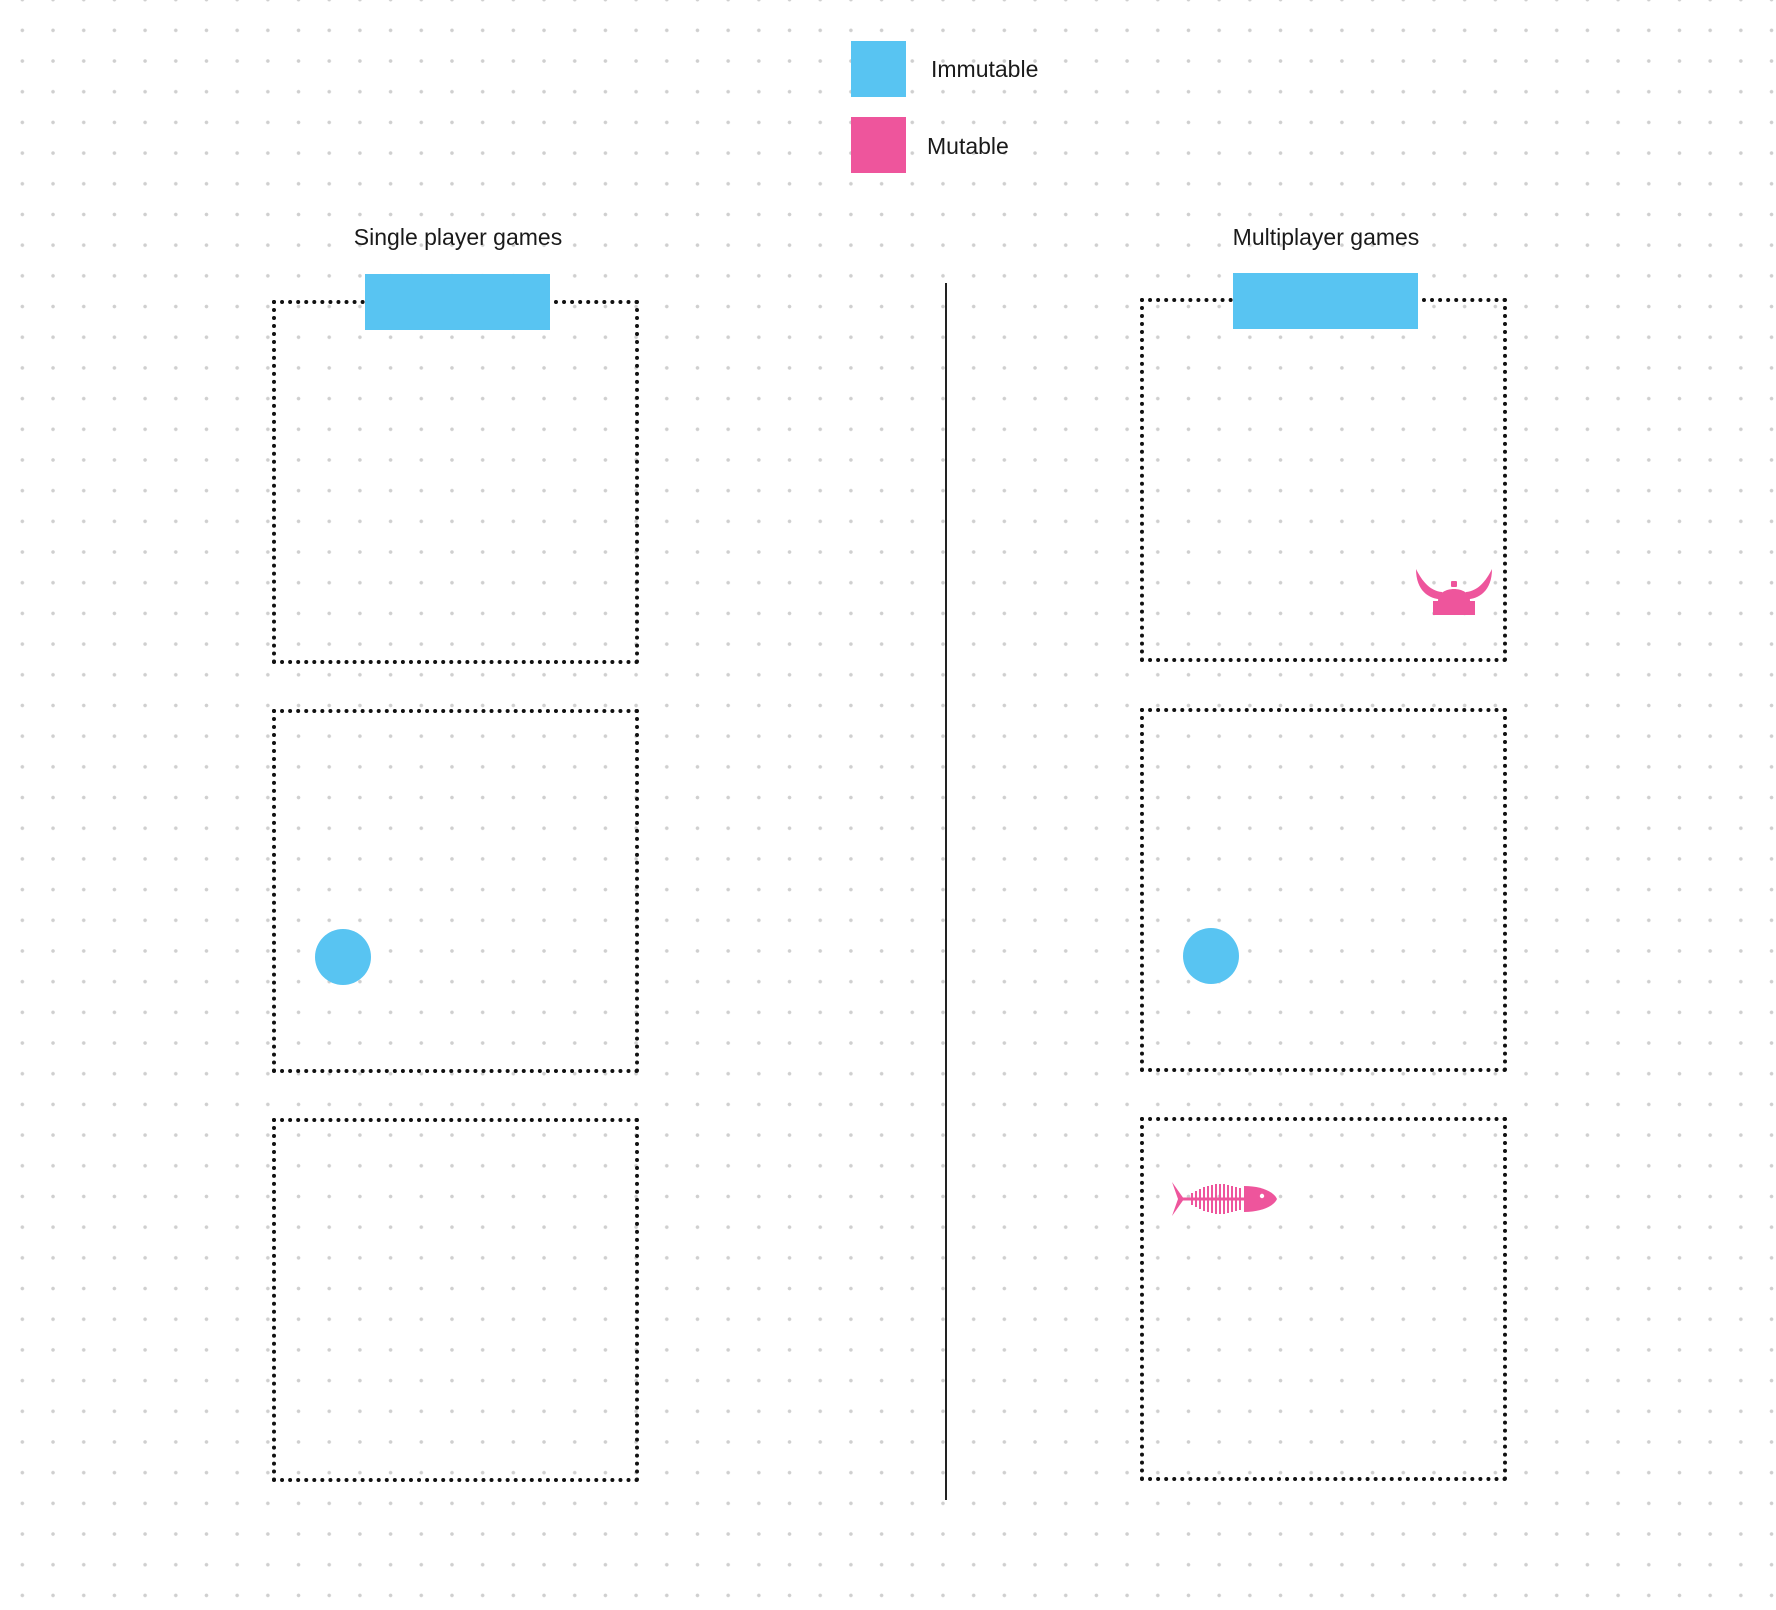 The width and height of the screenshot is (1776, 1610). What do you see at coordinates (1211, 956) in the screenshot?
I see `immutable-circle-multi` at bounding box center [1211, 956].